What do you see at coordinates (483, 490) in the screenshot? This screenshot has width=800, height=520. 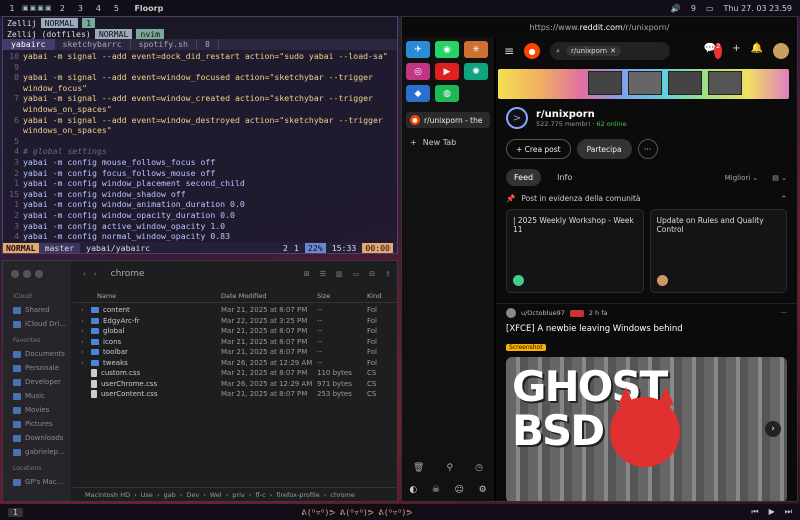 I see `settings-icon: ⚙` at bounding box center [483, 490].